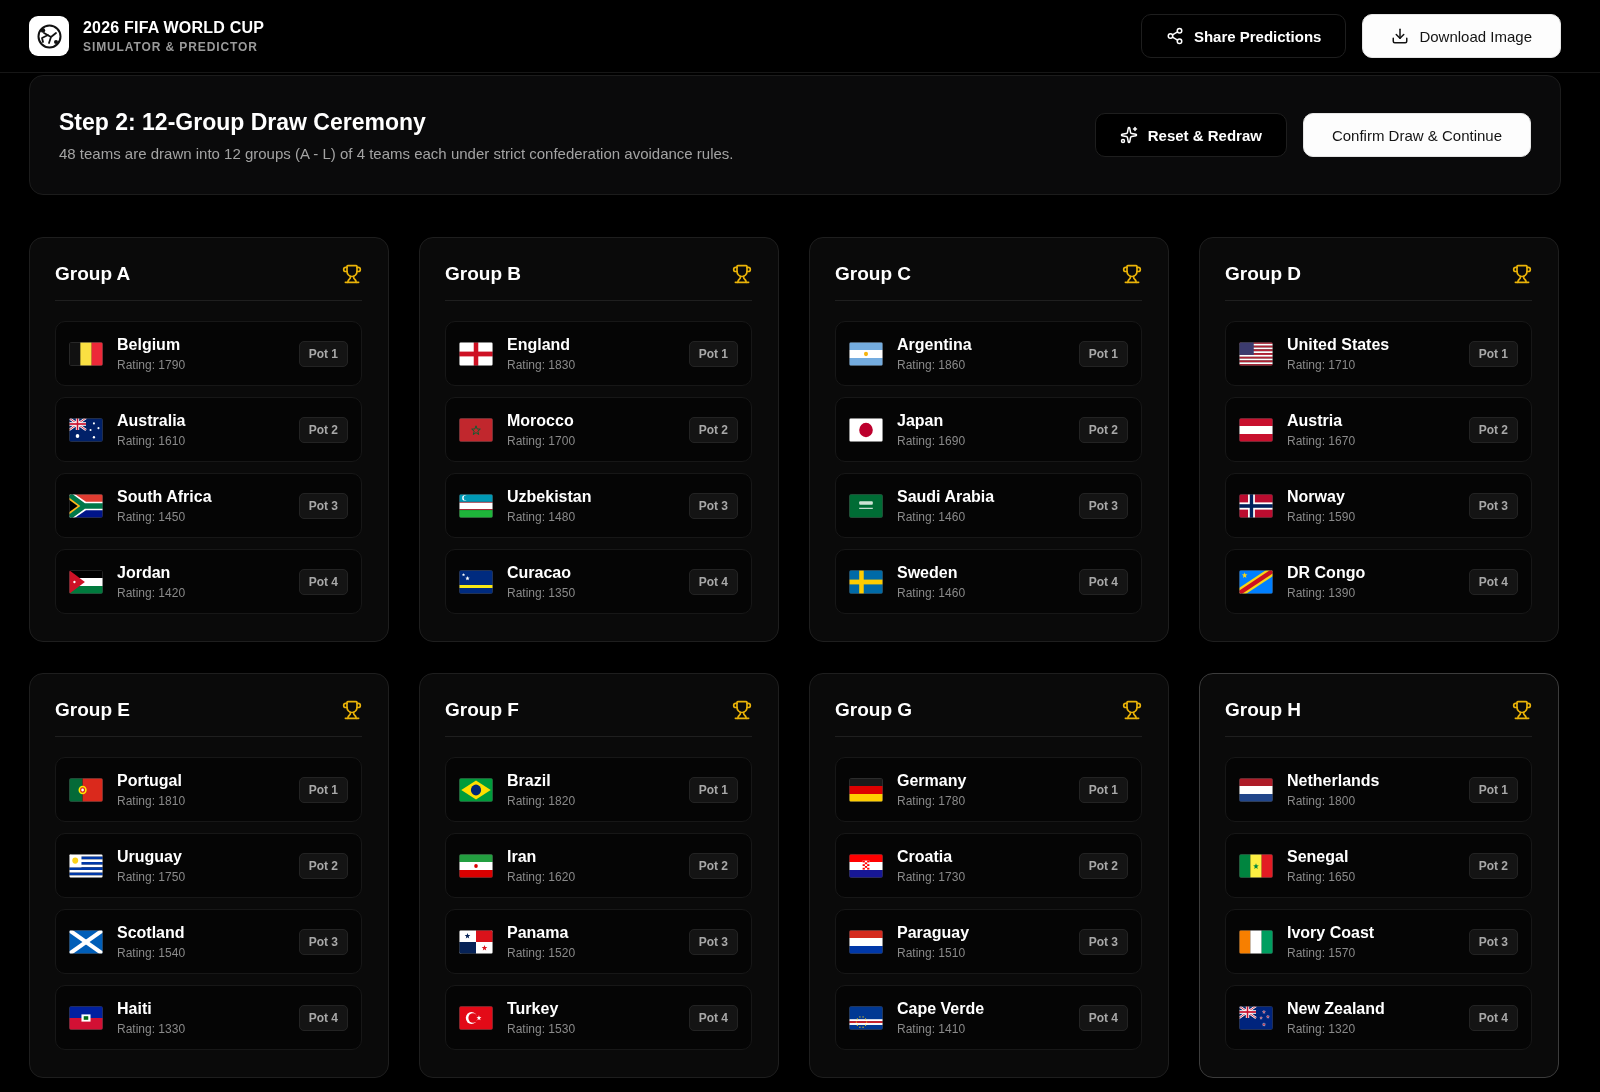 The height and width of the screenshot is (1092, 1600). Describe the element at coordinates (925, 856) in the screenshot. I see `team-name: Croatia` at that location.